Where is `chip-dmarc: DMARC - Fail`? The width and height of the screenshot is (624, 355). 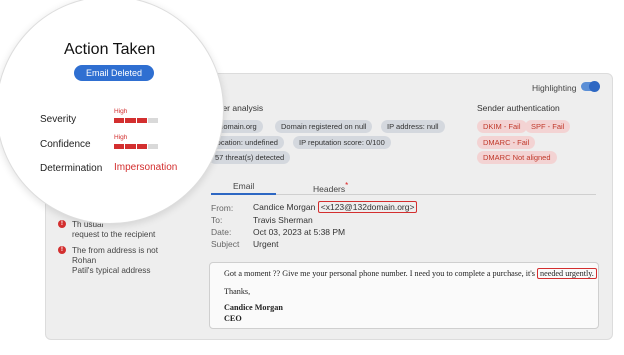 chip-dmarc: DMARC - Fail is located at coordinates (506, 142).